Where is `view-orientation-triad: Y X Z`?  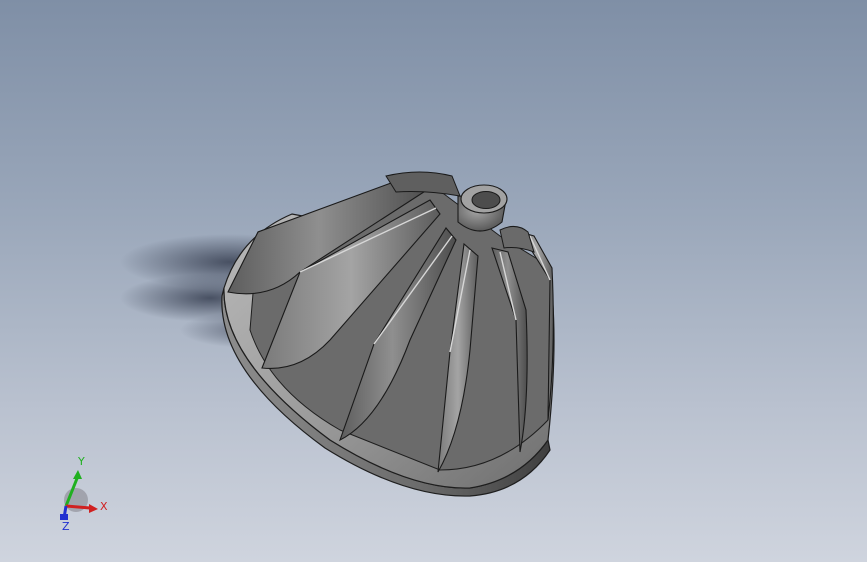 view-orientation-triad: Y X Z is located at coordinates (83, 492).